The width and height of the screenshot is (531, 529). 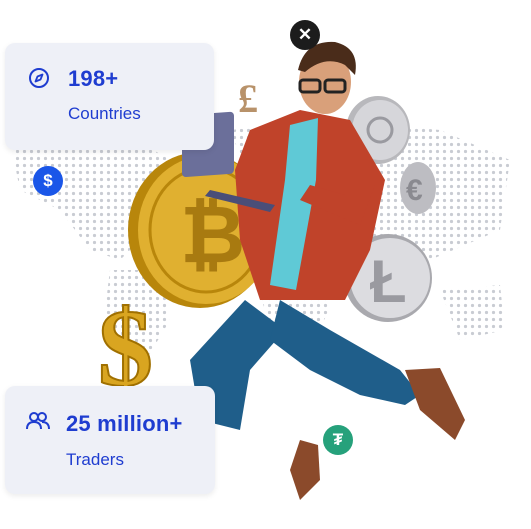 I want to click on countries-value: 198+, so click(x=93, y=78).